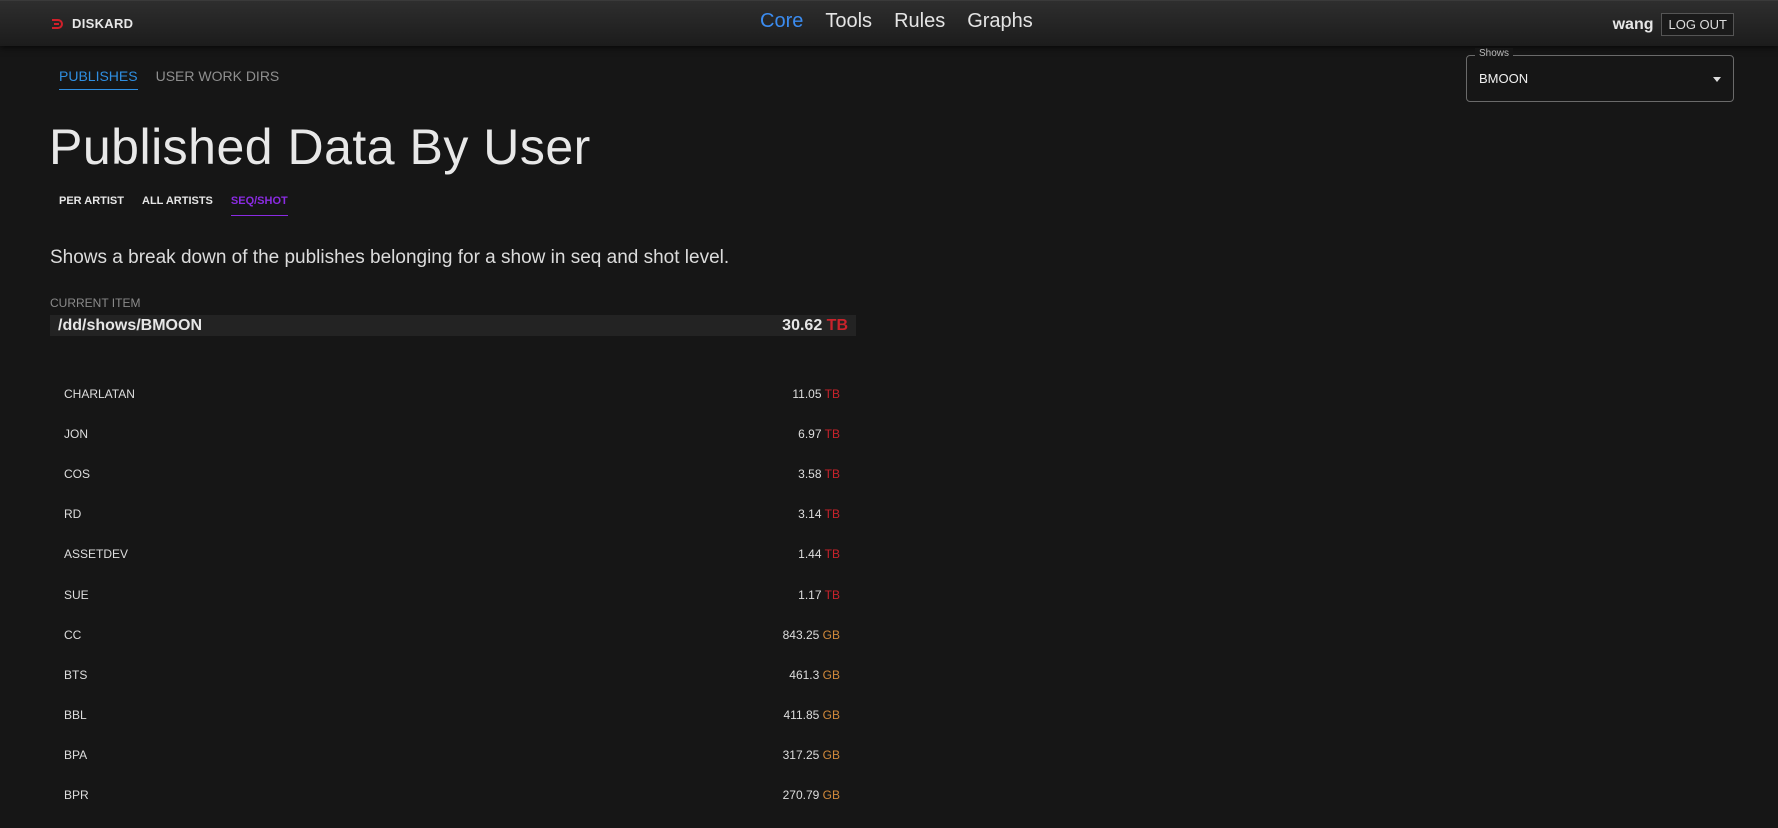 The image size is (1778, 828). I want to click on sub-tabs: PUBLISHES USER WORK DIRS, so click(178, 79).